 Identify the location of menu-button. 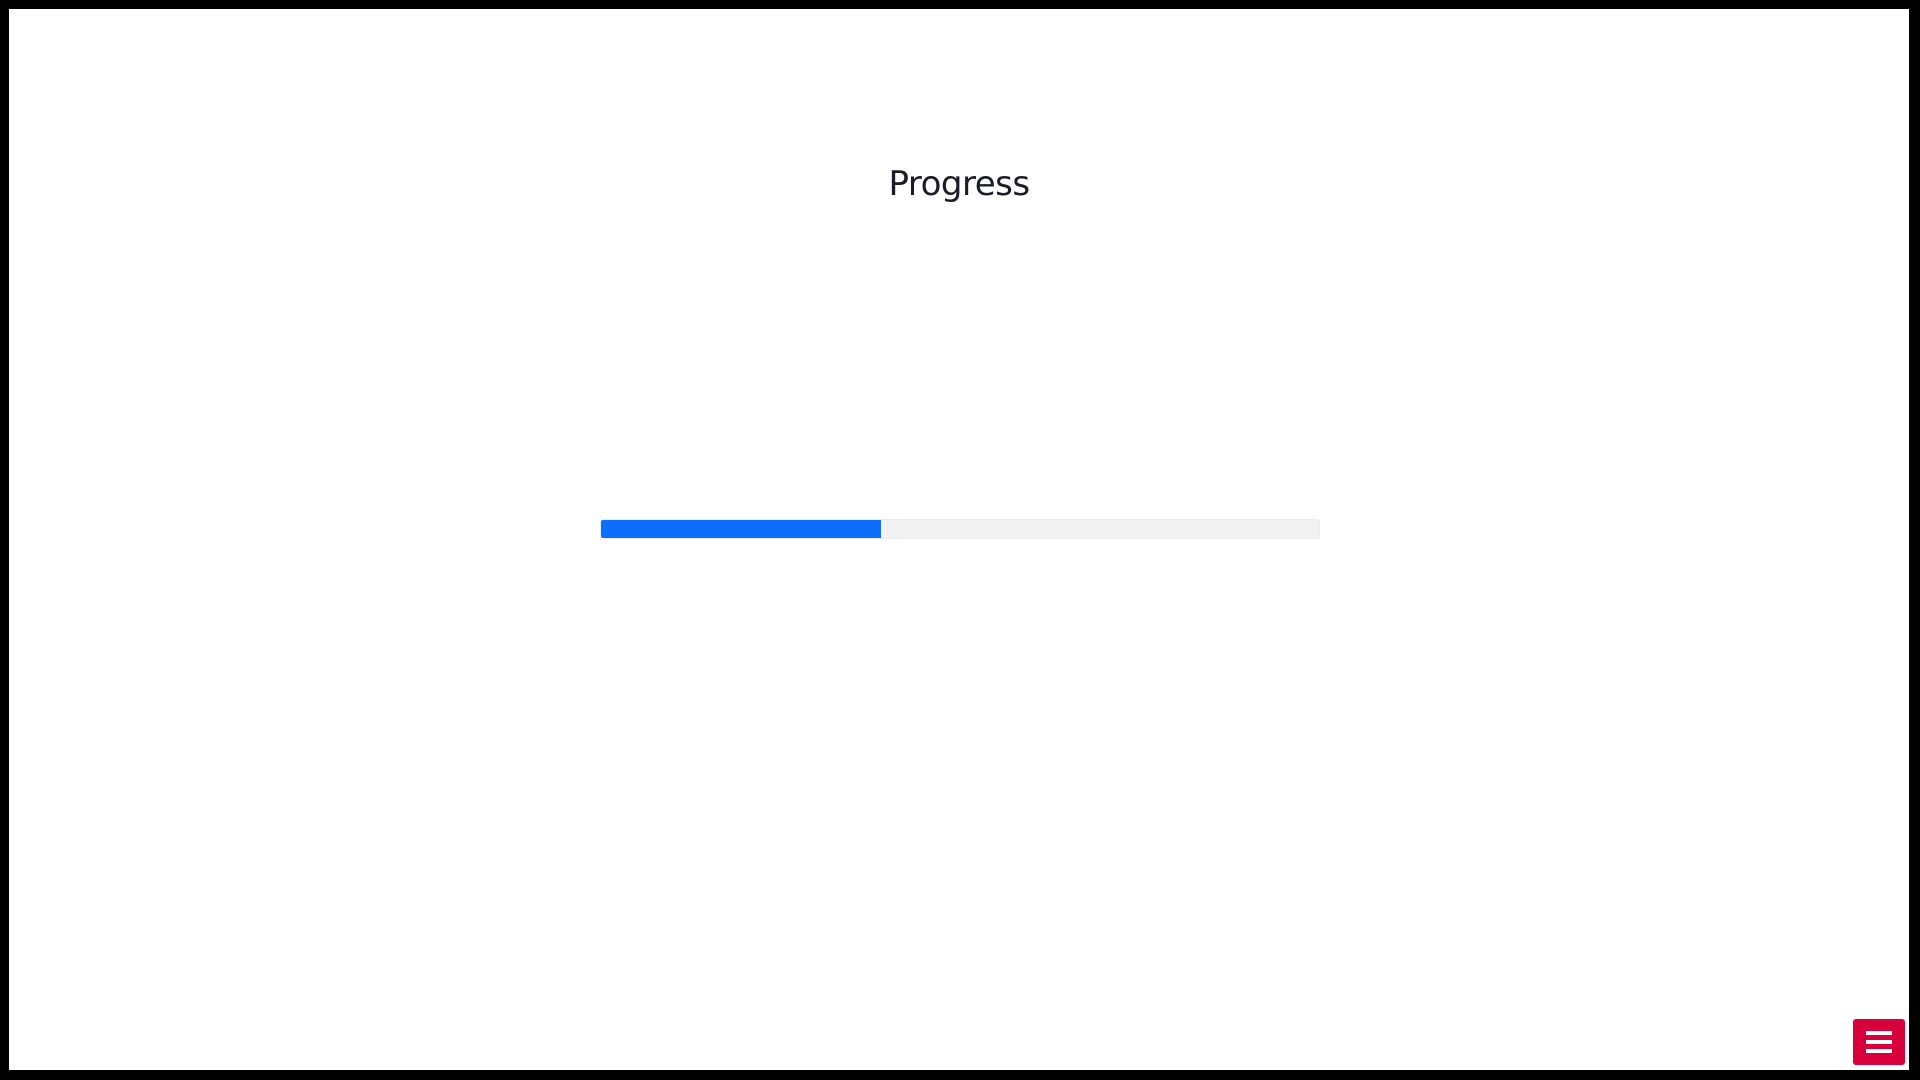
(1879, 1042).